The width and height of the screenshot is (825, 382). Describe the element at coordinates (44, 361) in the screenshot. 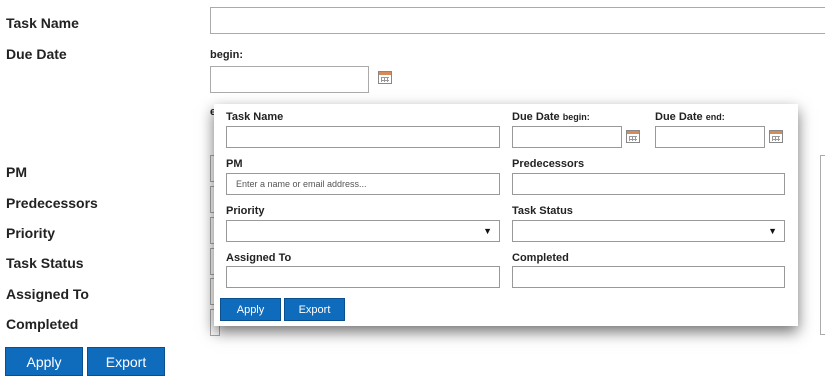

I see `apply-button: Apply` at that location.